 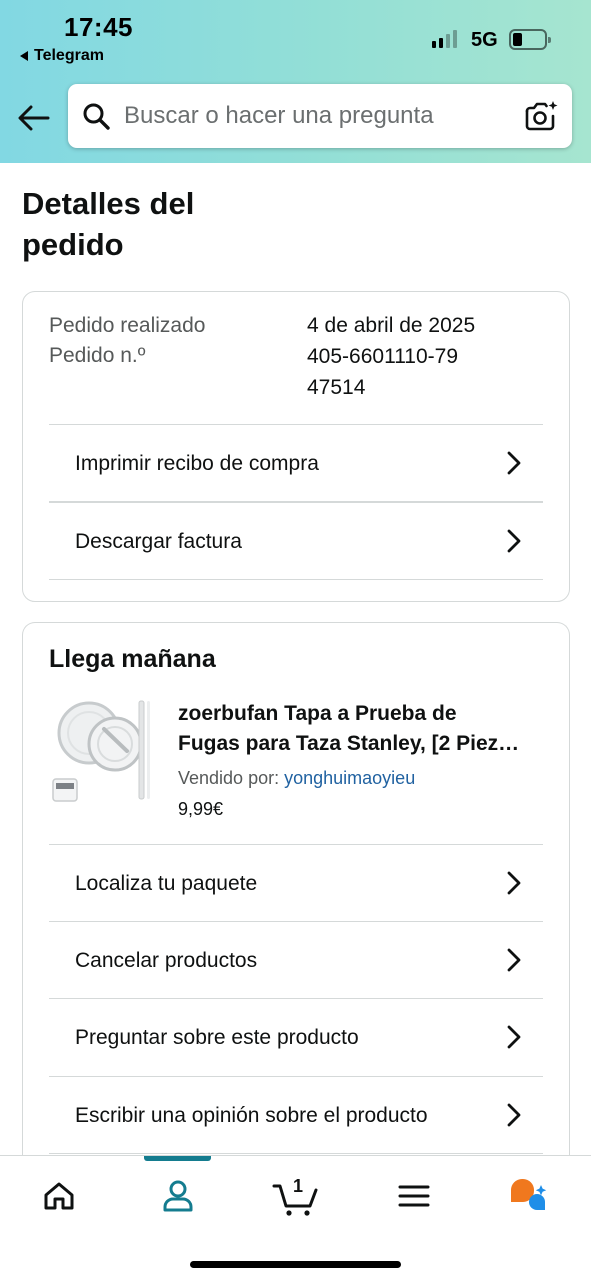 I want to click on print-receipt-label: Imprimir recibo de compra, so click(x=197, y=463).